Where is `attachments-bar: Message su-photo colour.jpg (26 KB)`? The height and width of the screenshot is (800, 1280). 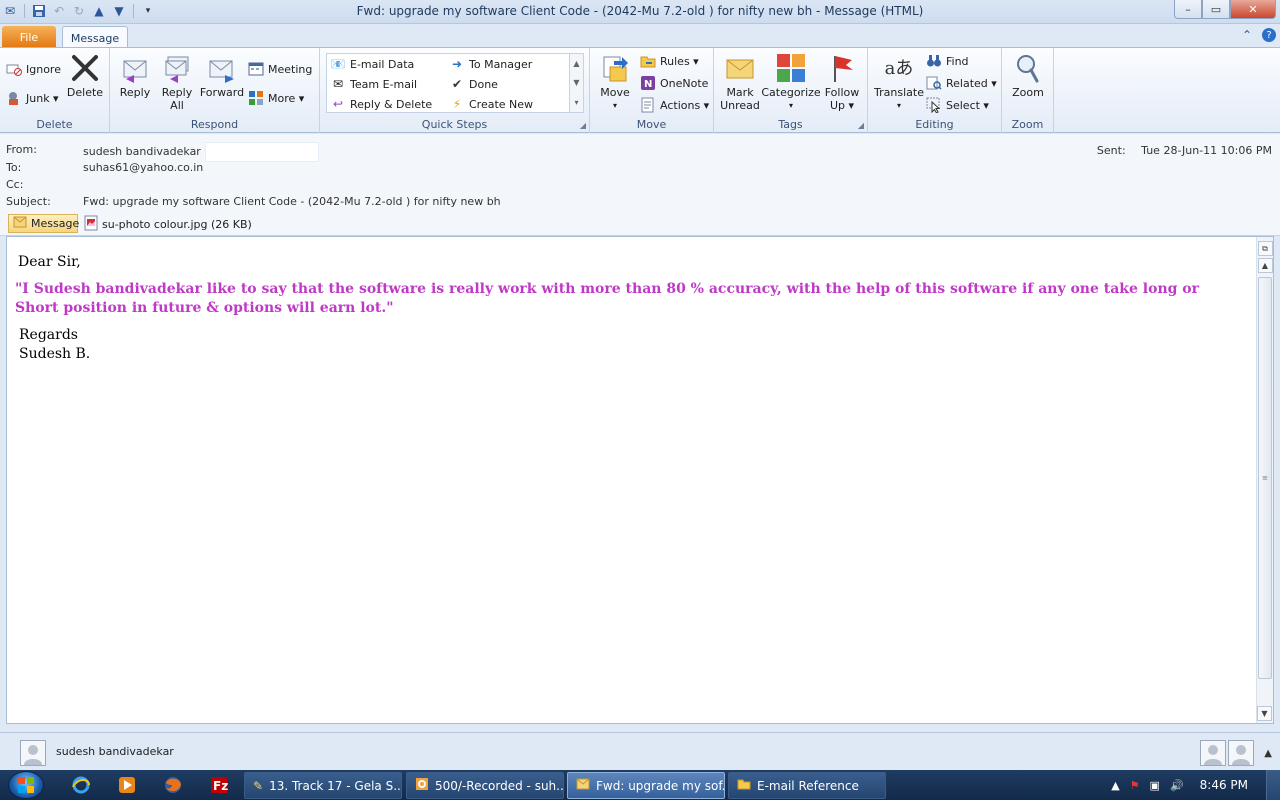
attachments-bar: Message su-photo colour.jpg (26 KB) is located at coordinates (640, 224).